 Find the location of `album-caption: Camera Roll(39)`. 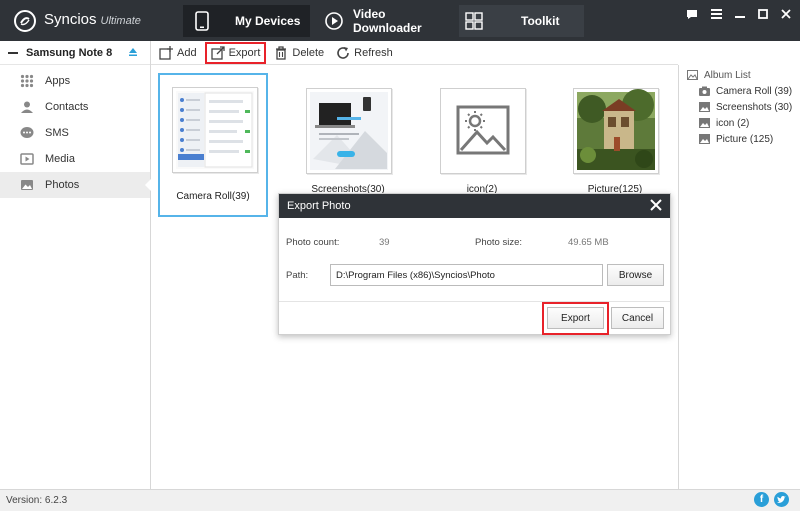

album-caption: Camera Roll(39) is located at coordinates (213, 196).